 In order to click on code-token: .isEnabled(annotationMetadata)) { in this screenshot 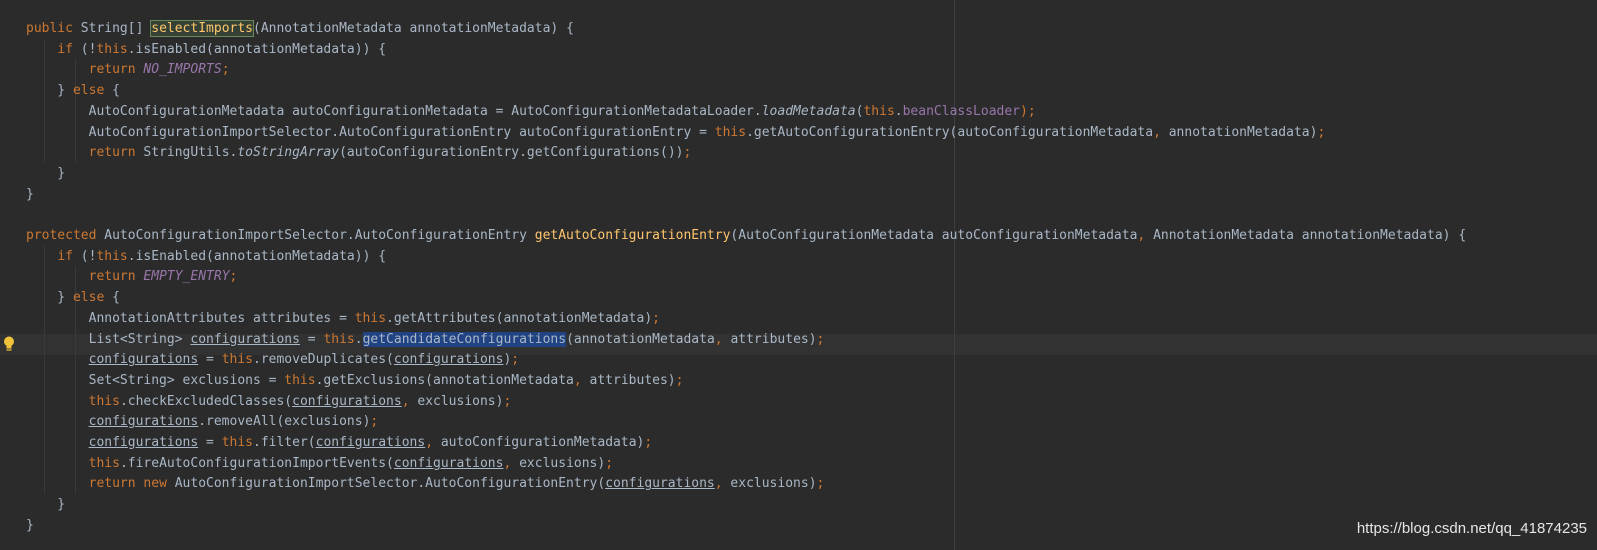, I will do `click(257, 256)`.